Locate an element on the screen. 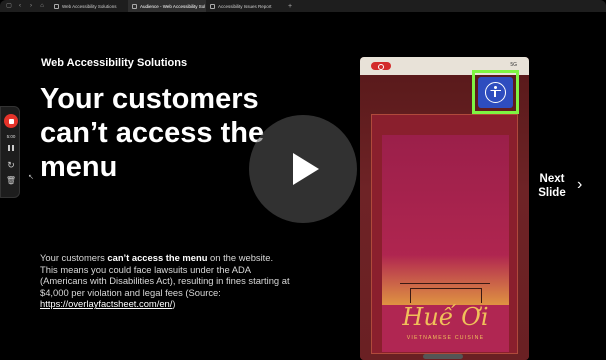 The image size is (606, 360). tab-label: Web Accessibility Solutions is located at coordinates (89, 6).